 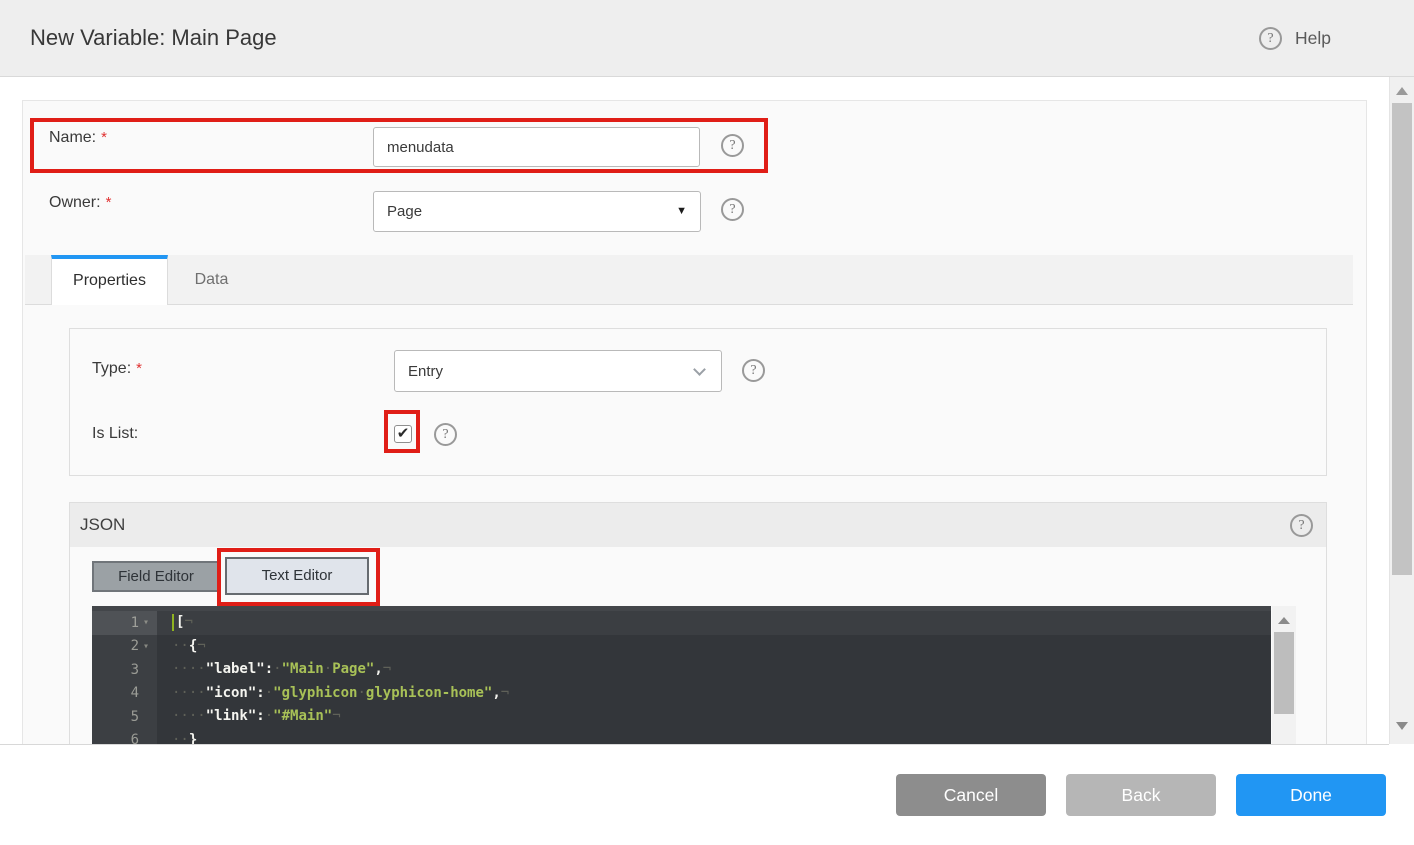 I want to click on code-line: ··{¬, so click(x=681, y=647).